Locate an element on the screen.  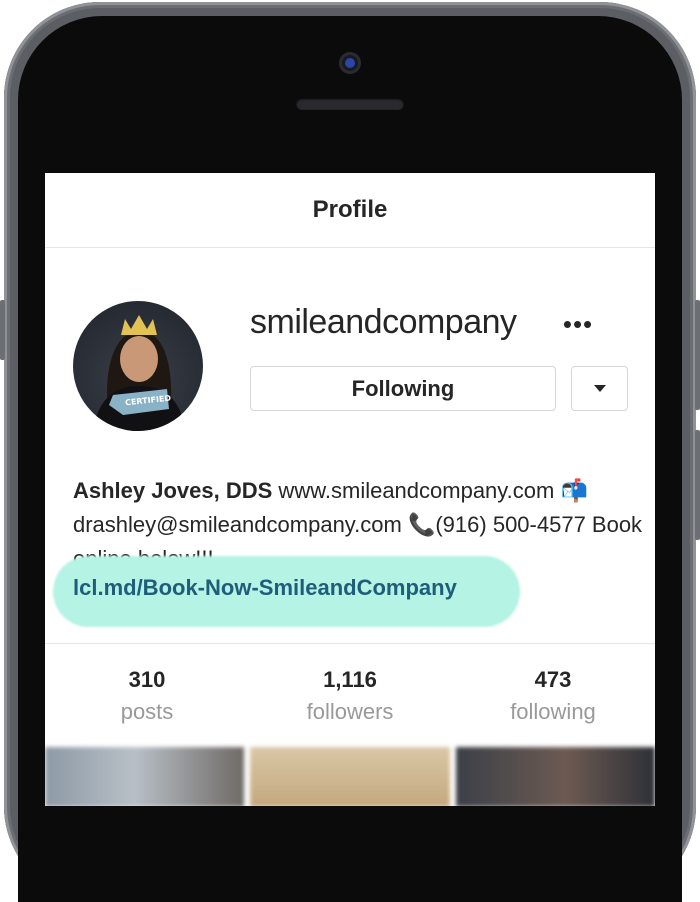
stat-following: 473 following is located at coordinates (553, 697).